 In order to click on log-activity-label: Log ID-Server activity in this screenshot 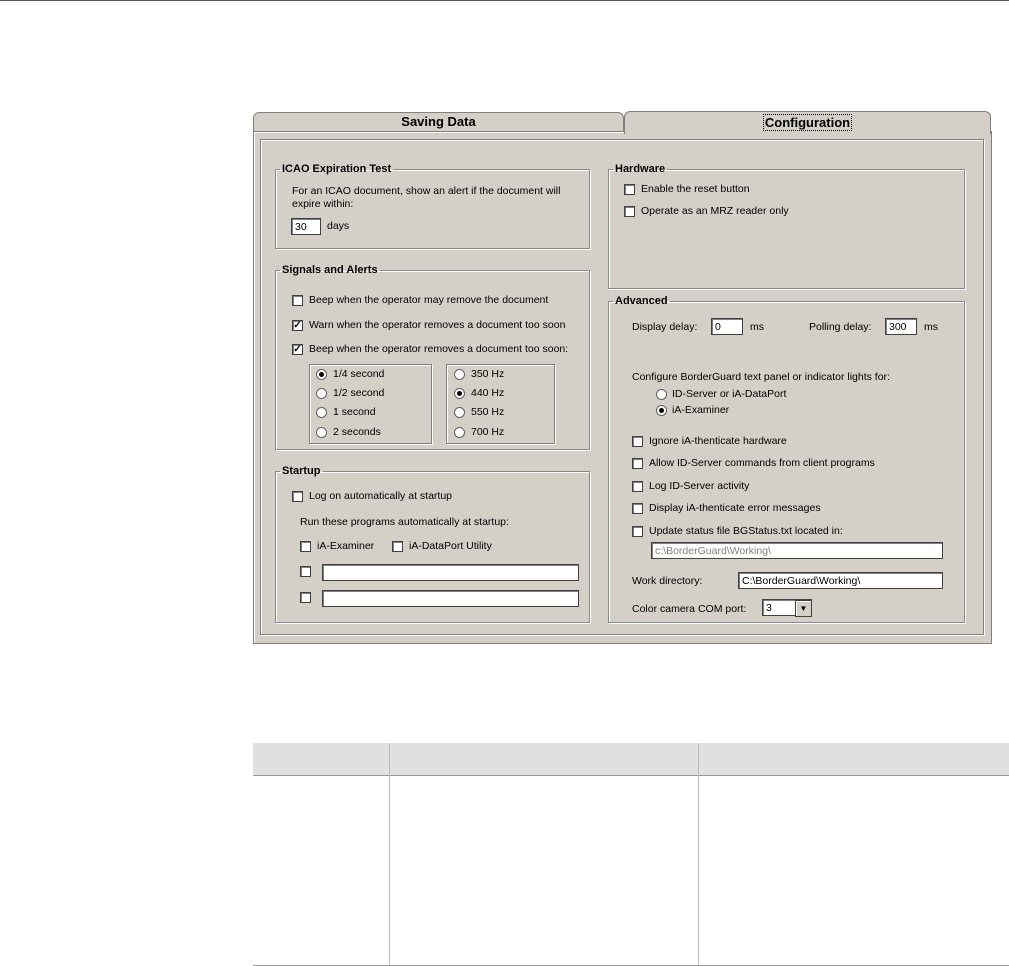, I will do `click(699, 486)`.